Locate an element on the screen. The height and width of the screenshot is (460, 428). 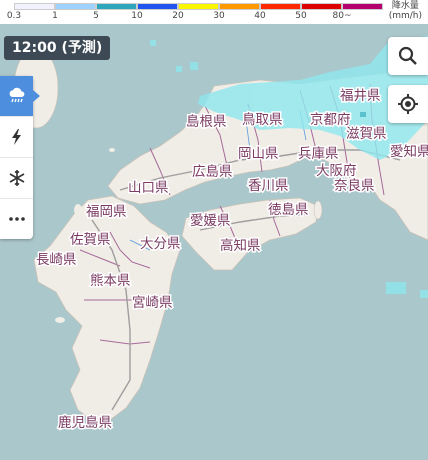
label-kumamoto: 熊本県 is located at coordinates (110, 281).